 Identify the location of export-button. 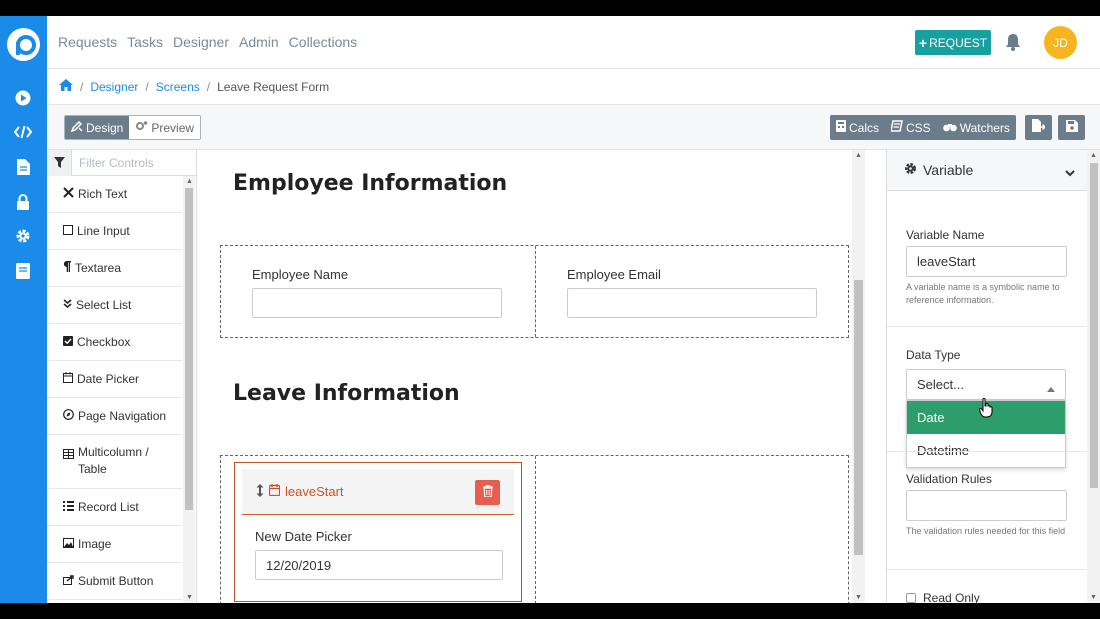
(1038, 127).